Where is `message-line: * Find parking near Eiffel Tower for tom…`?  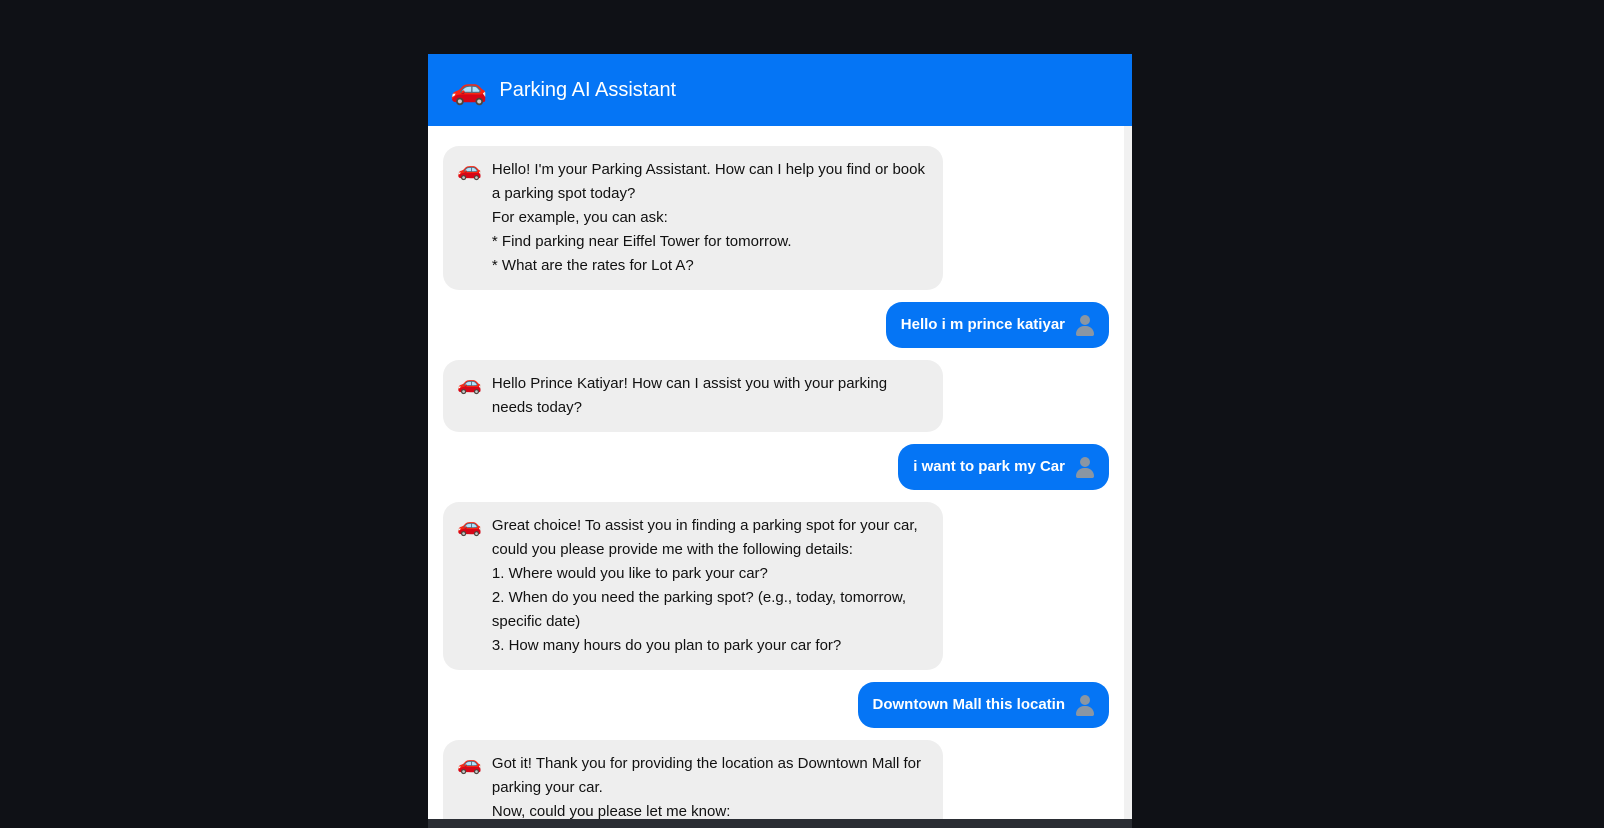 message-line: * Find parking near Eiffel Tower for tom… is located at coordinates (641, 241).